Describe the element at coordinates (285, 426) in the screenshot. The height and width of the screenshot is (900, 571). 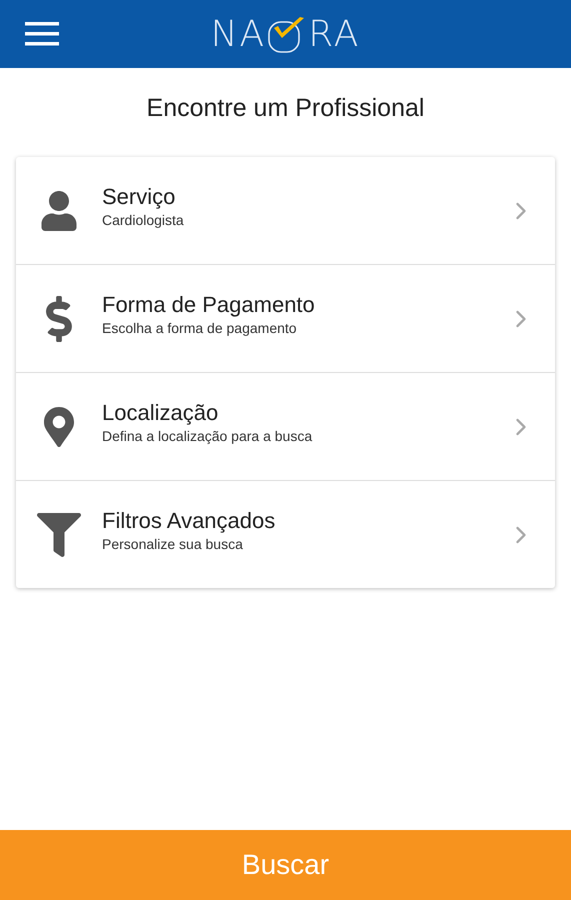
I see `option-row: Localização Defina a localização para a busca` at that location.